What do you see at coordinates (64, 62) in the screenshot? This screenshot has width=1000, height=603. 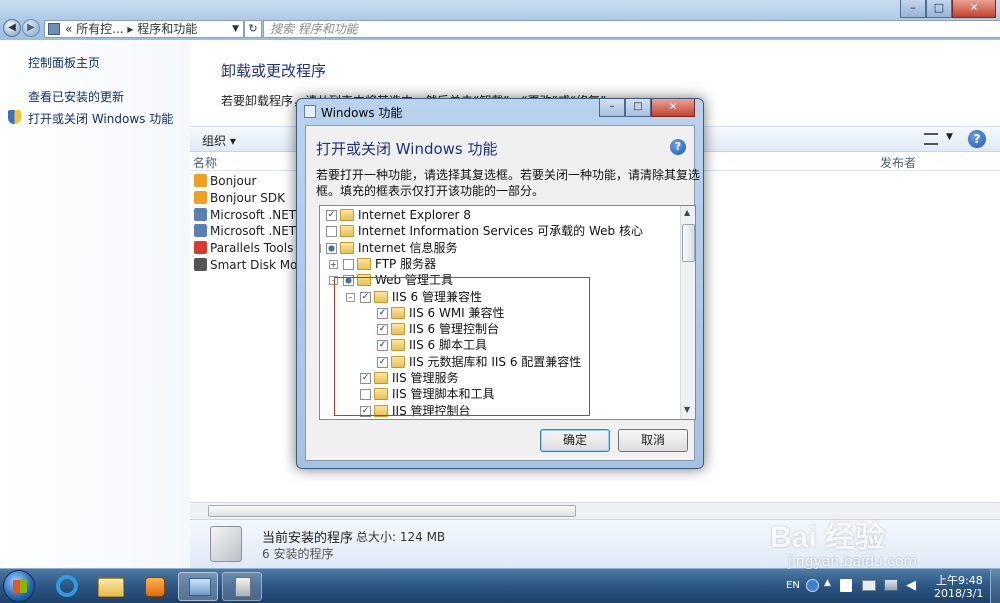 I see `sidebar-item-home: 控制面板主页` at bounding box center [64, 62].